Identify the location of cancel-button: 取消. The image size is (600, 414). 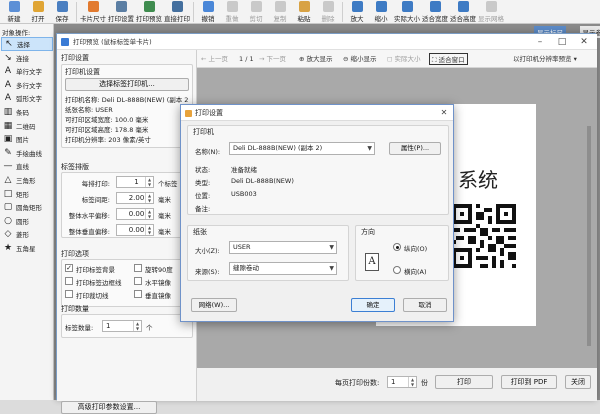
(425, 305).